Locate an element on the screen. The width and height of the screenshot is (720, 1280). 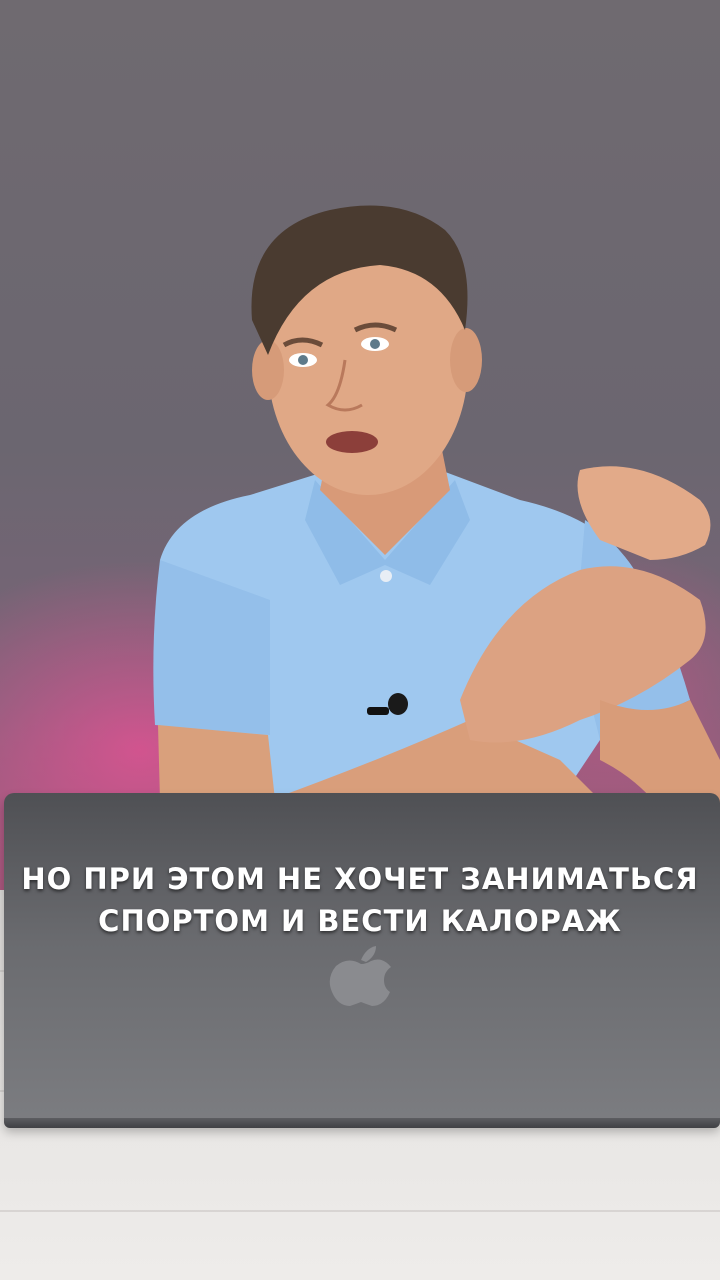
mouth is located at coordinates (352, 442).